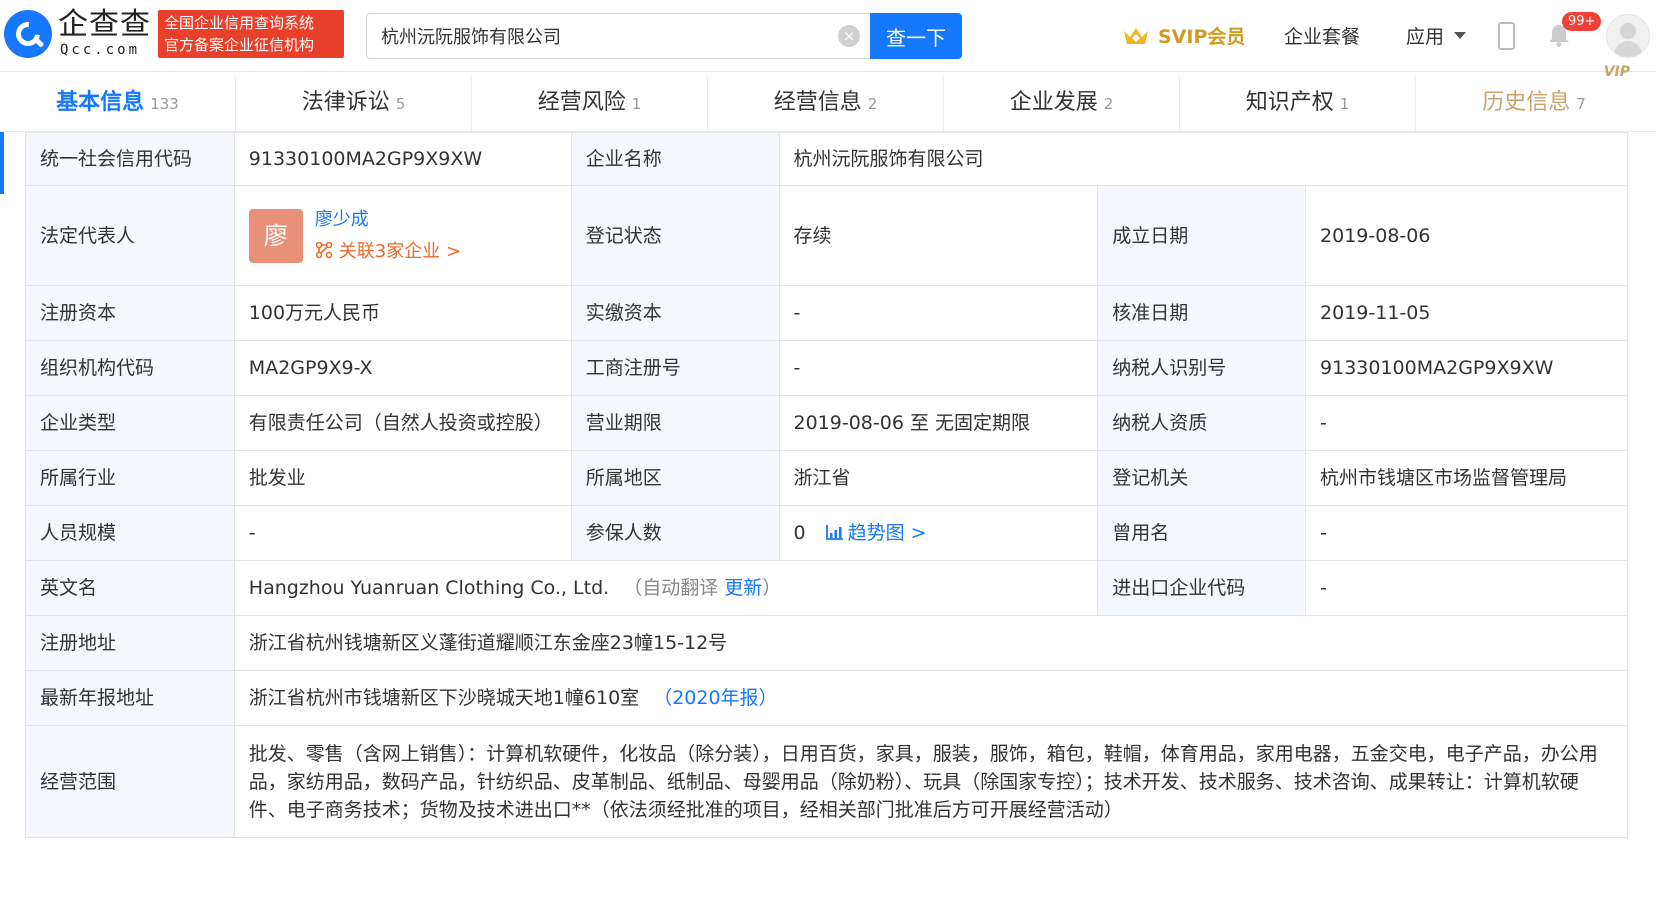 The height and width of the screenshot is (900, 1656). I want to click on qcc-logo-icon, so click(28, 34).